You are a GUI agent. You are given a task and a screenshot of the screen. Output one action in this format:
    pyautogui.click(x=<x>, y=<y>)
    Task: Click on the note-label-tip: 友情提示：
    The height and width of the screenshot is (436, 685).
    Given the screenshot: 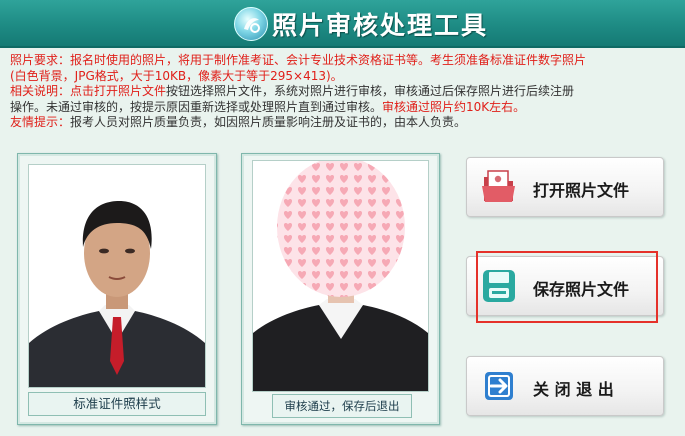 What is the action you would take?
    pyautogui.click(x=40, y=122)
    